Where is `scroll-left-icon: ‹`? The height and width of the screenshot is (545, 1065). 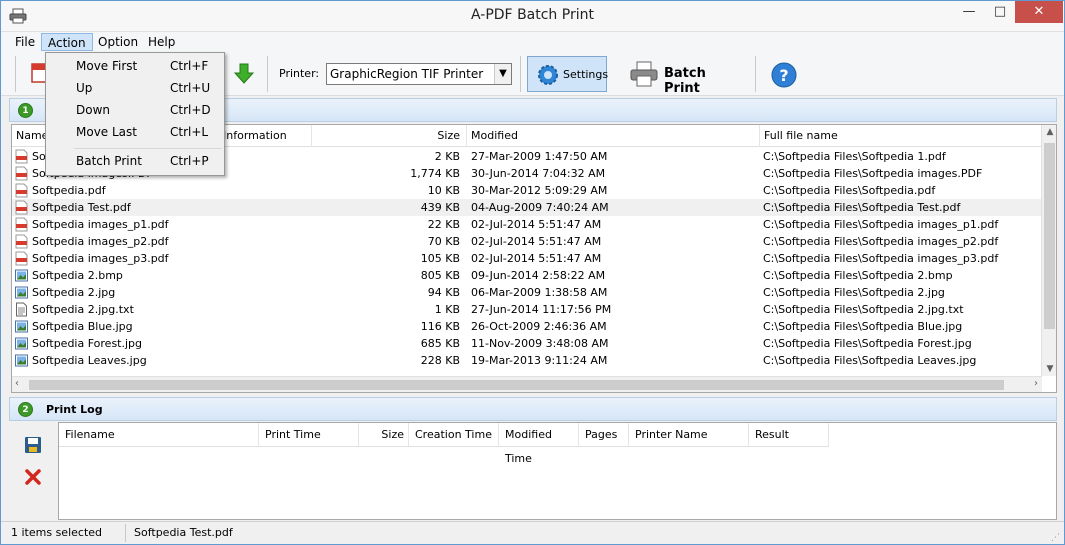 scroll-left-icon: ‹ is located at coordinates (17, 383).